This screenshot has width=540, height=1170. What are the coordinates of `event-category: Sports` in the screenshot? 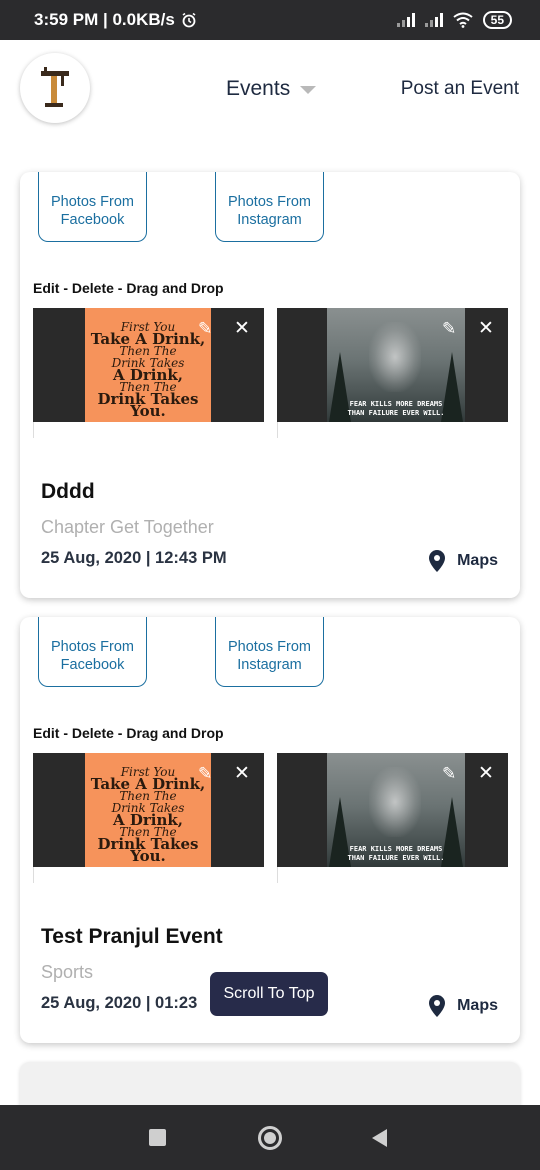 It's located at (67, 972).